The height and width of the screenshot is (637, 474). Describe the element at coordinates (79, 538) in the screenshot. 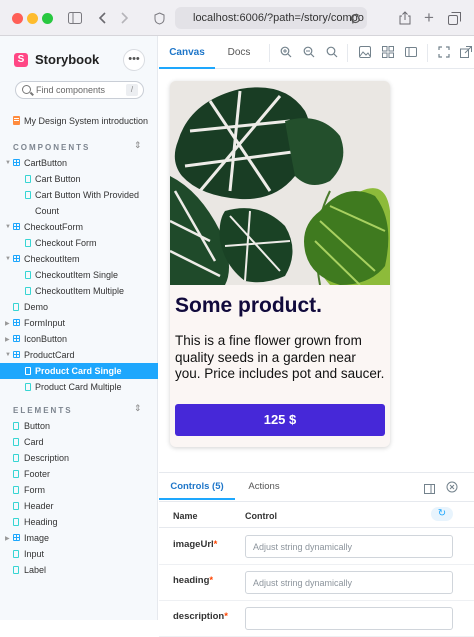

I see `sidebar-item-image: ▶ Image` at that location.